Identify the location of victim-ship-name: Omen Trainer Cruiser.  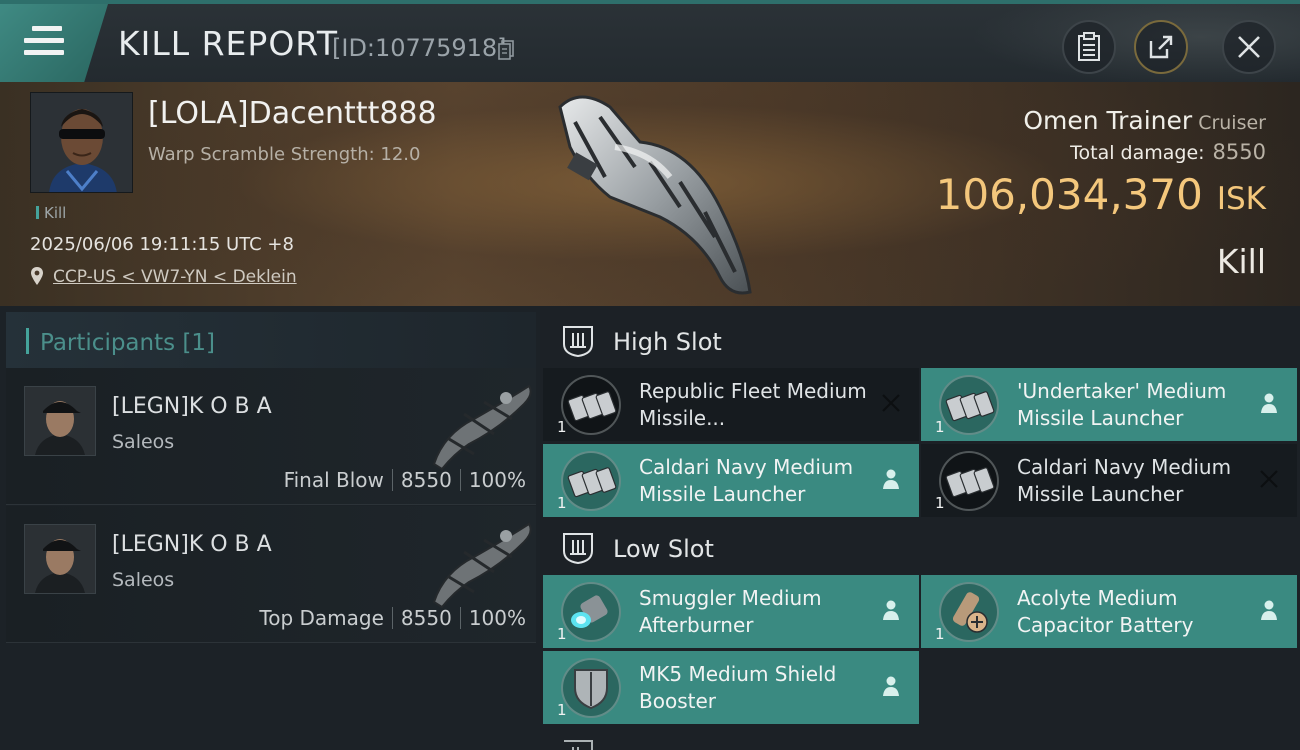
(1144, 120).